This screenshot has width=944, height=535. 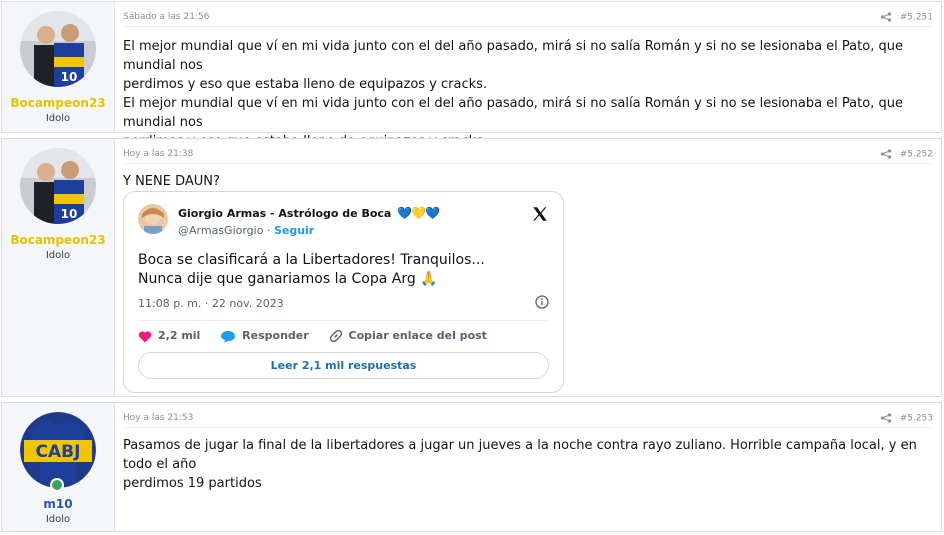 I want to click on post-date: Hoy a las 21:53, so click(x=158, y=418).